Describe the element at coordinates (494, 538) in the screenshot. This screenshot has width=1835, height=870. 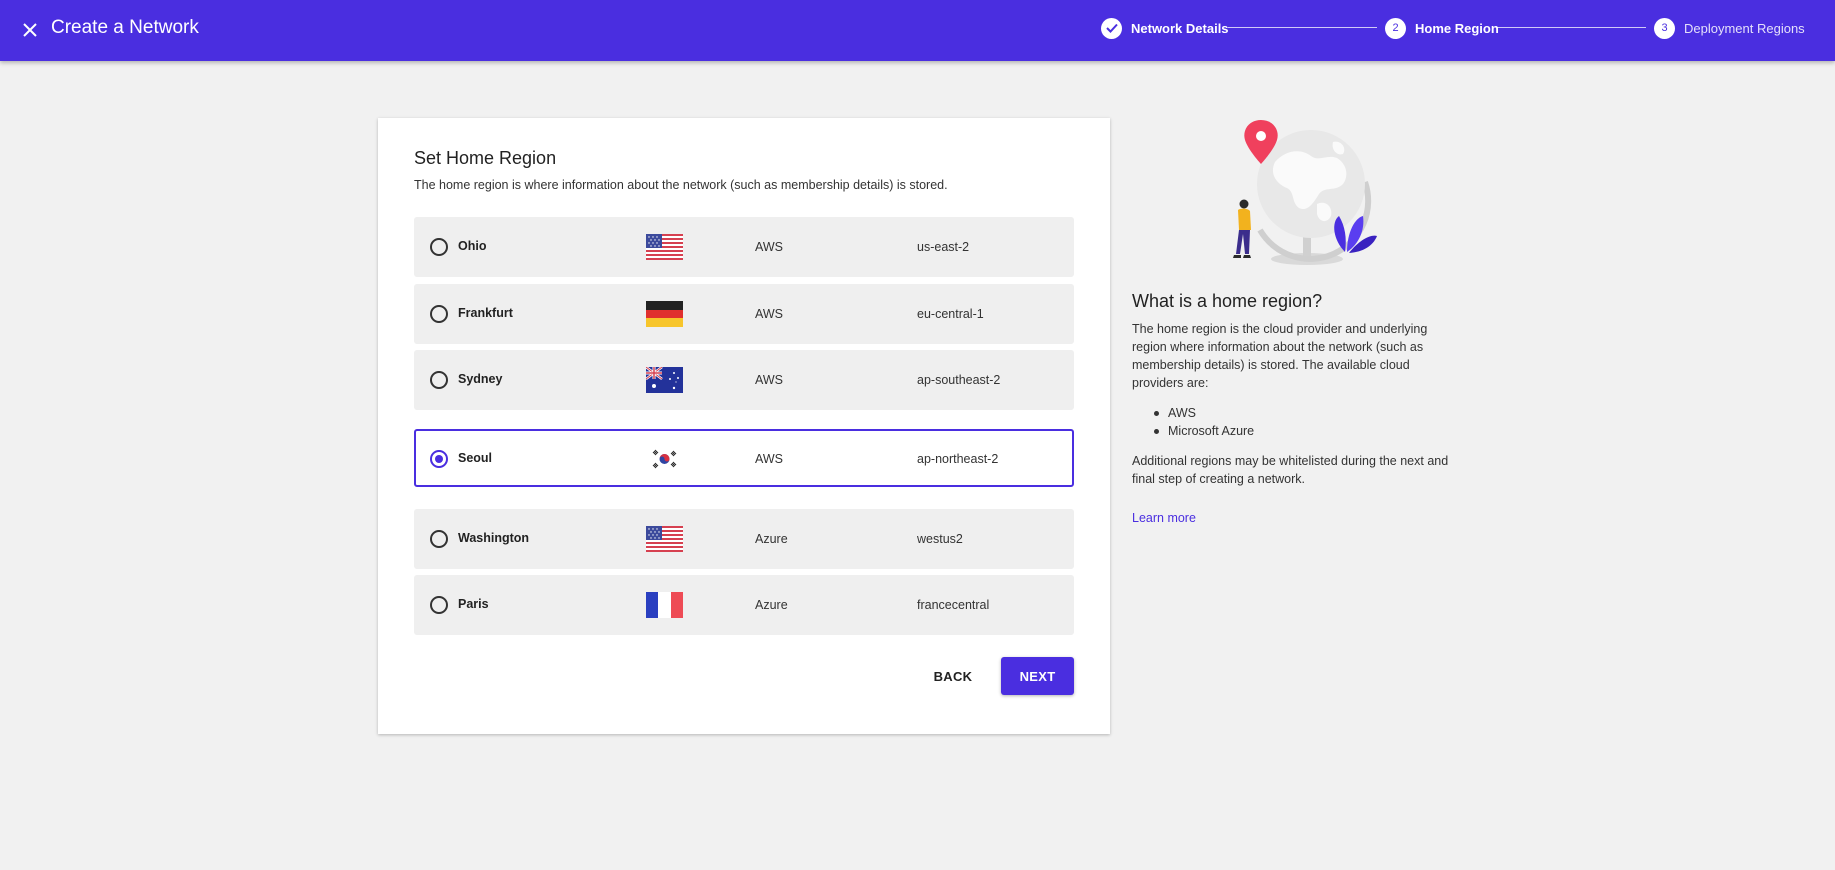
I see `region-name: Washington` at that location.